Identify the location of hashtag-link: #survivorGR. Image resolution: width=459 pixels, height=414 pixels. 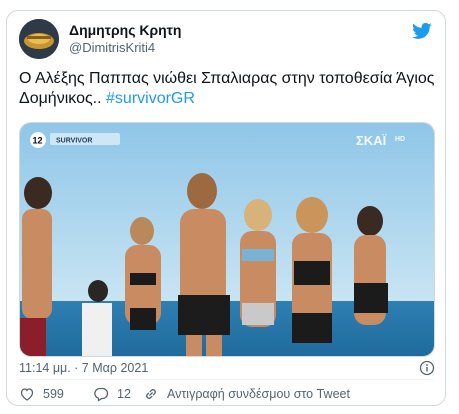
(150, 98).